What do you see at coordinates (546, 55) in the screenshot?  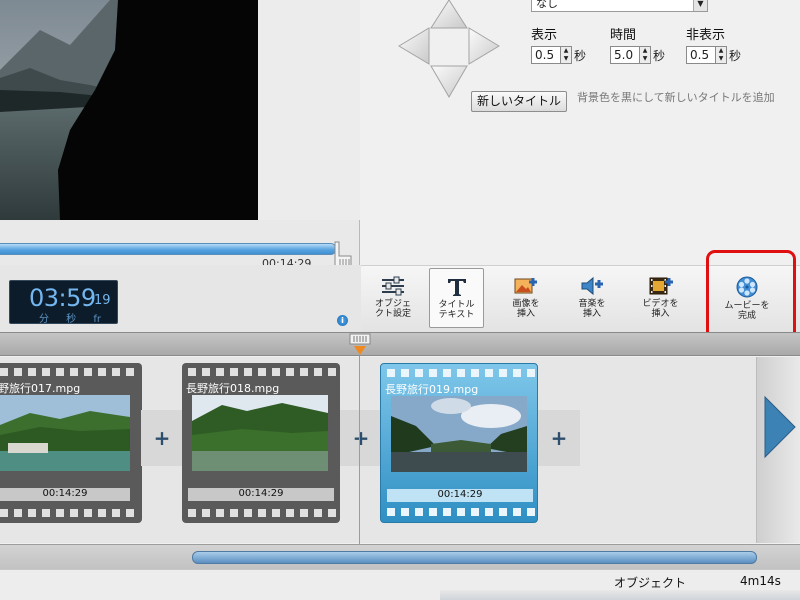 I see `show-duration-input: 0.5` at bounding box center [546, 55].